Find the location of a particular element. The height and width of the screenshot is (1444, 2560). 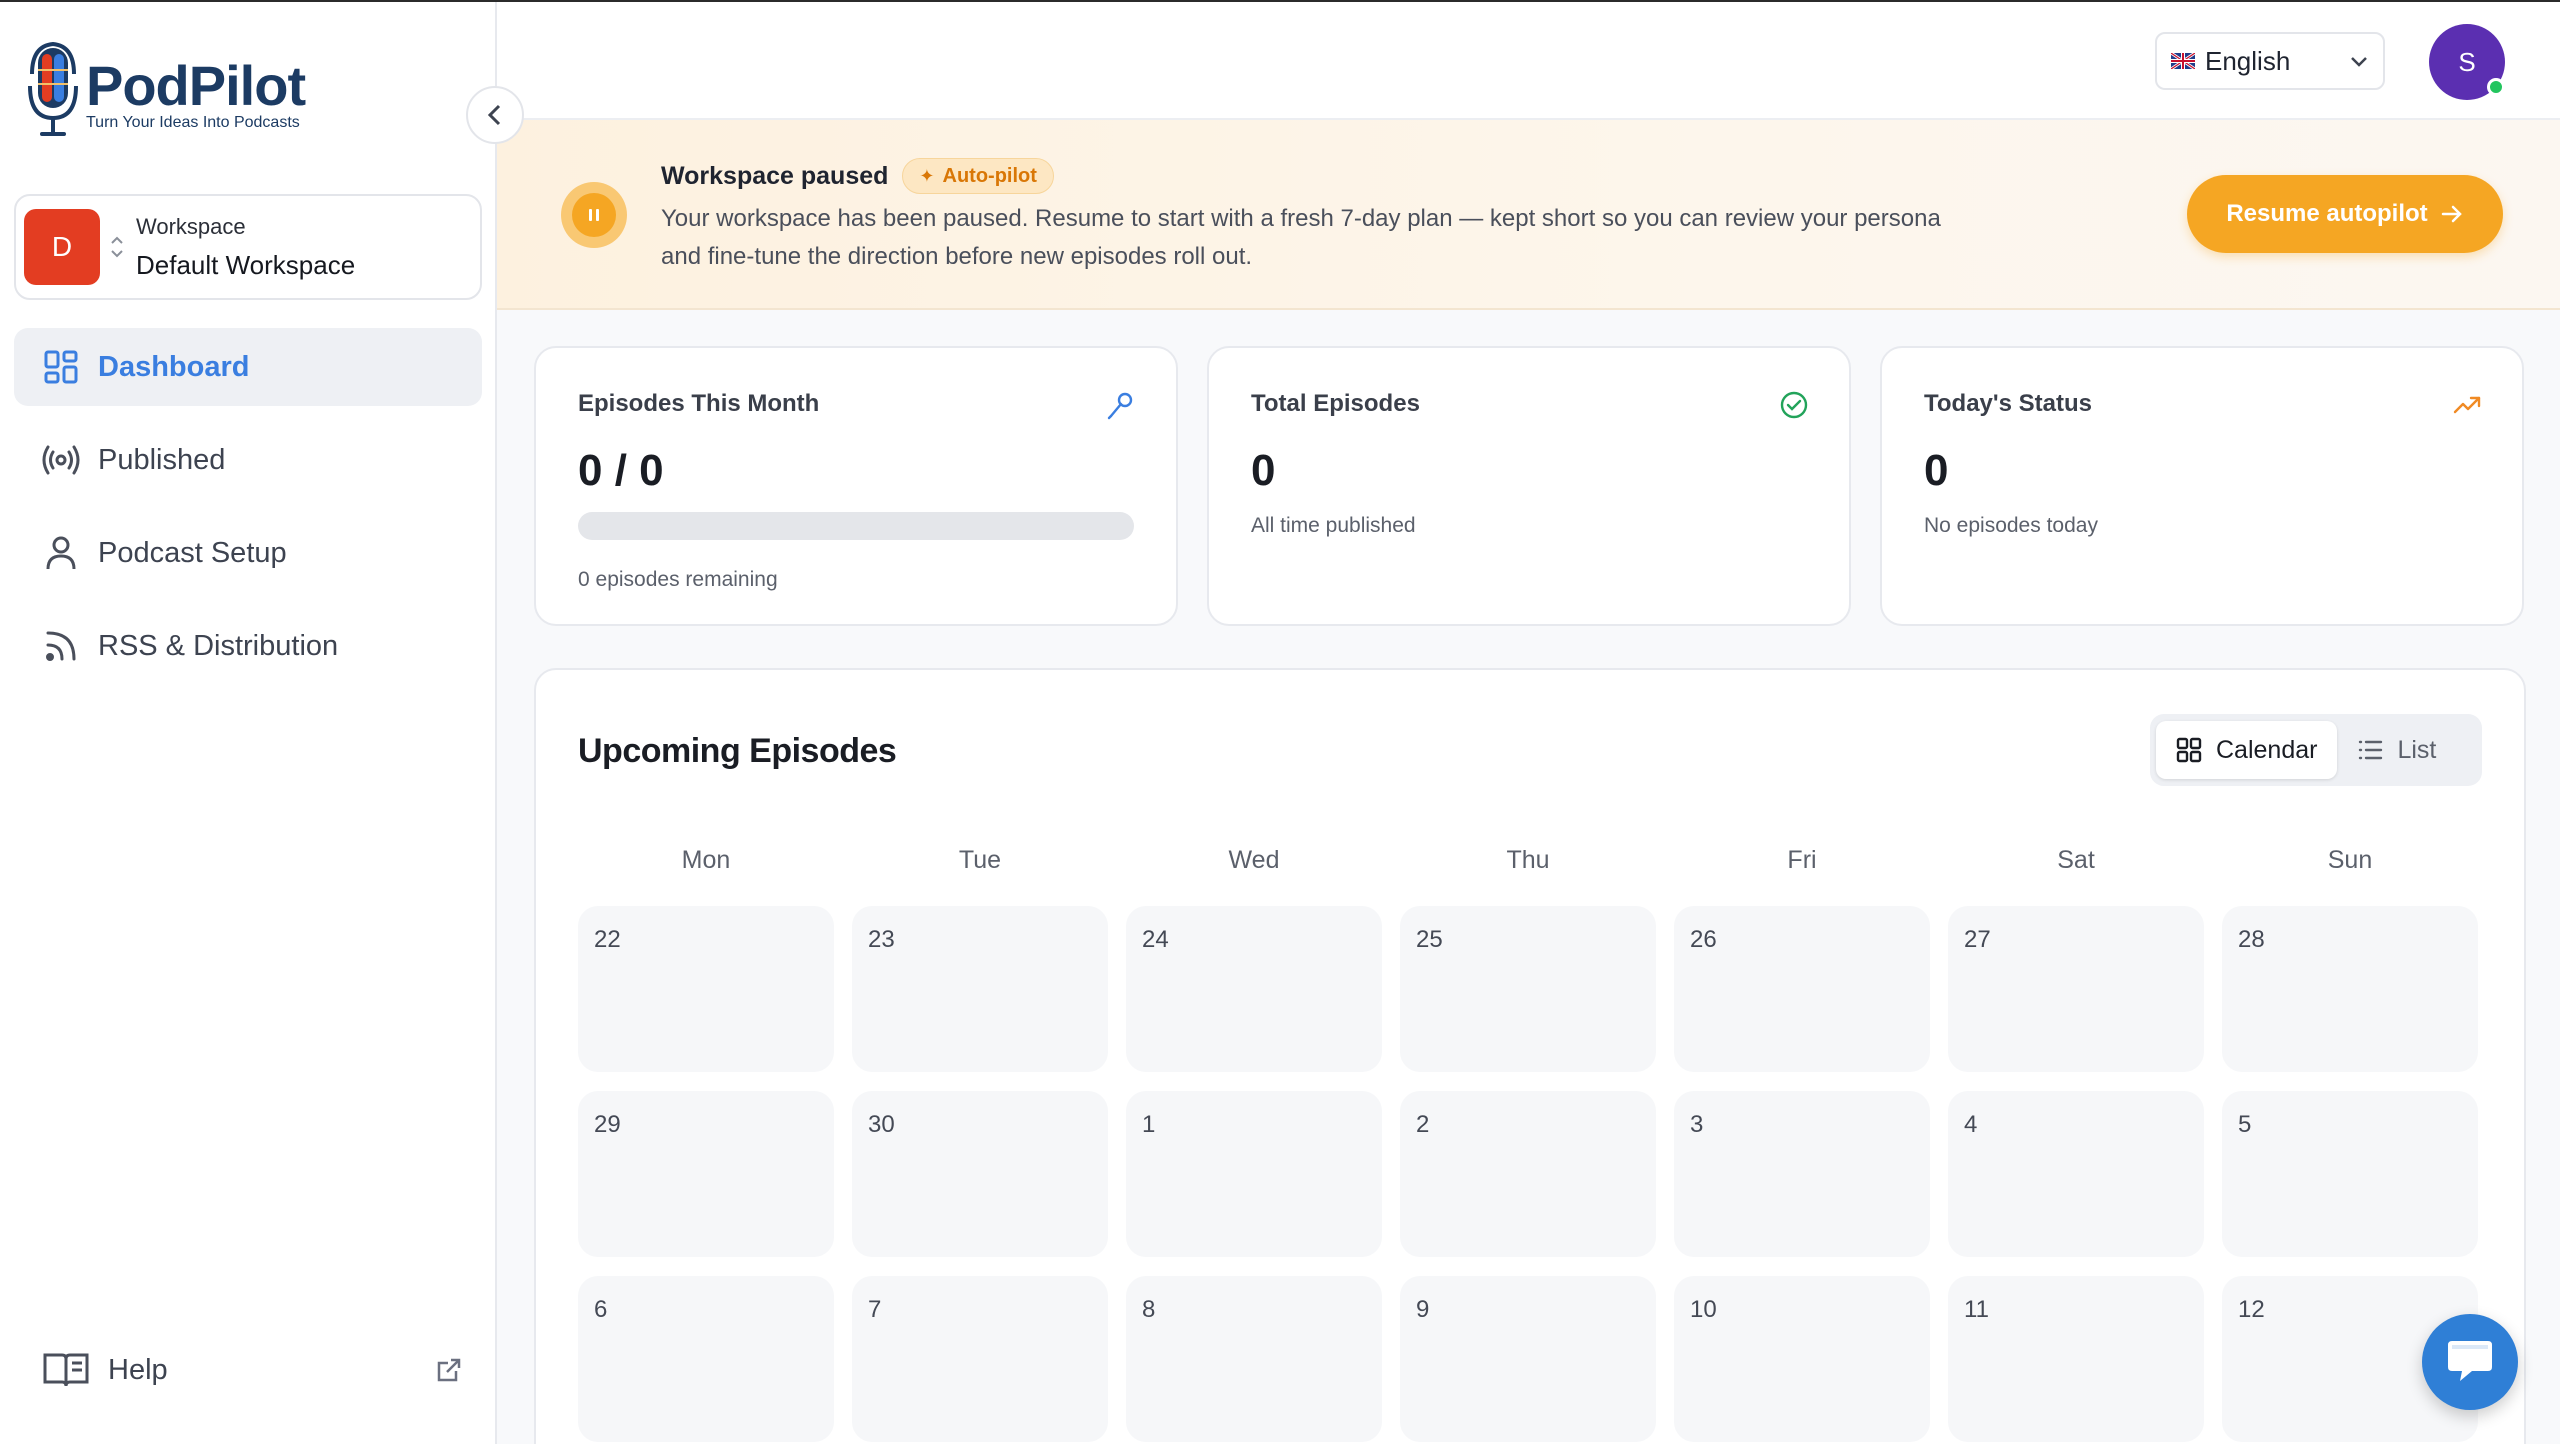

calendar-day-number: 24 is located at coordinates (1155, 939).